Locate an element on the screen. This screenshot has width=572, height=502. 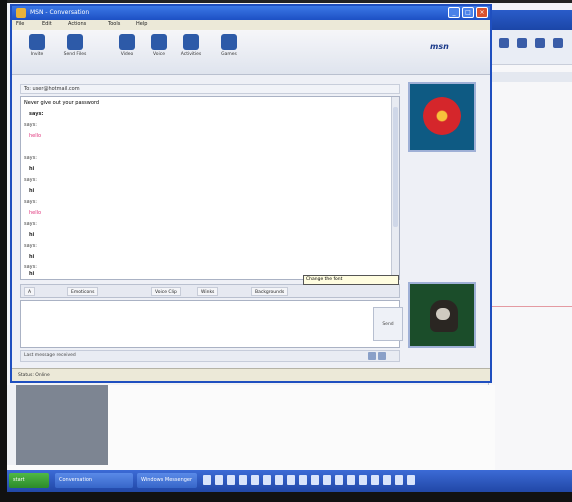
send-button: Send is located at coordinates (388, 324).